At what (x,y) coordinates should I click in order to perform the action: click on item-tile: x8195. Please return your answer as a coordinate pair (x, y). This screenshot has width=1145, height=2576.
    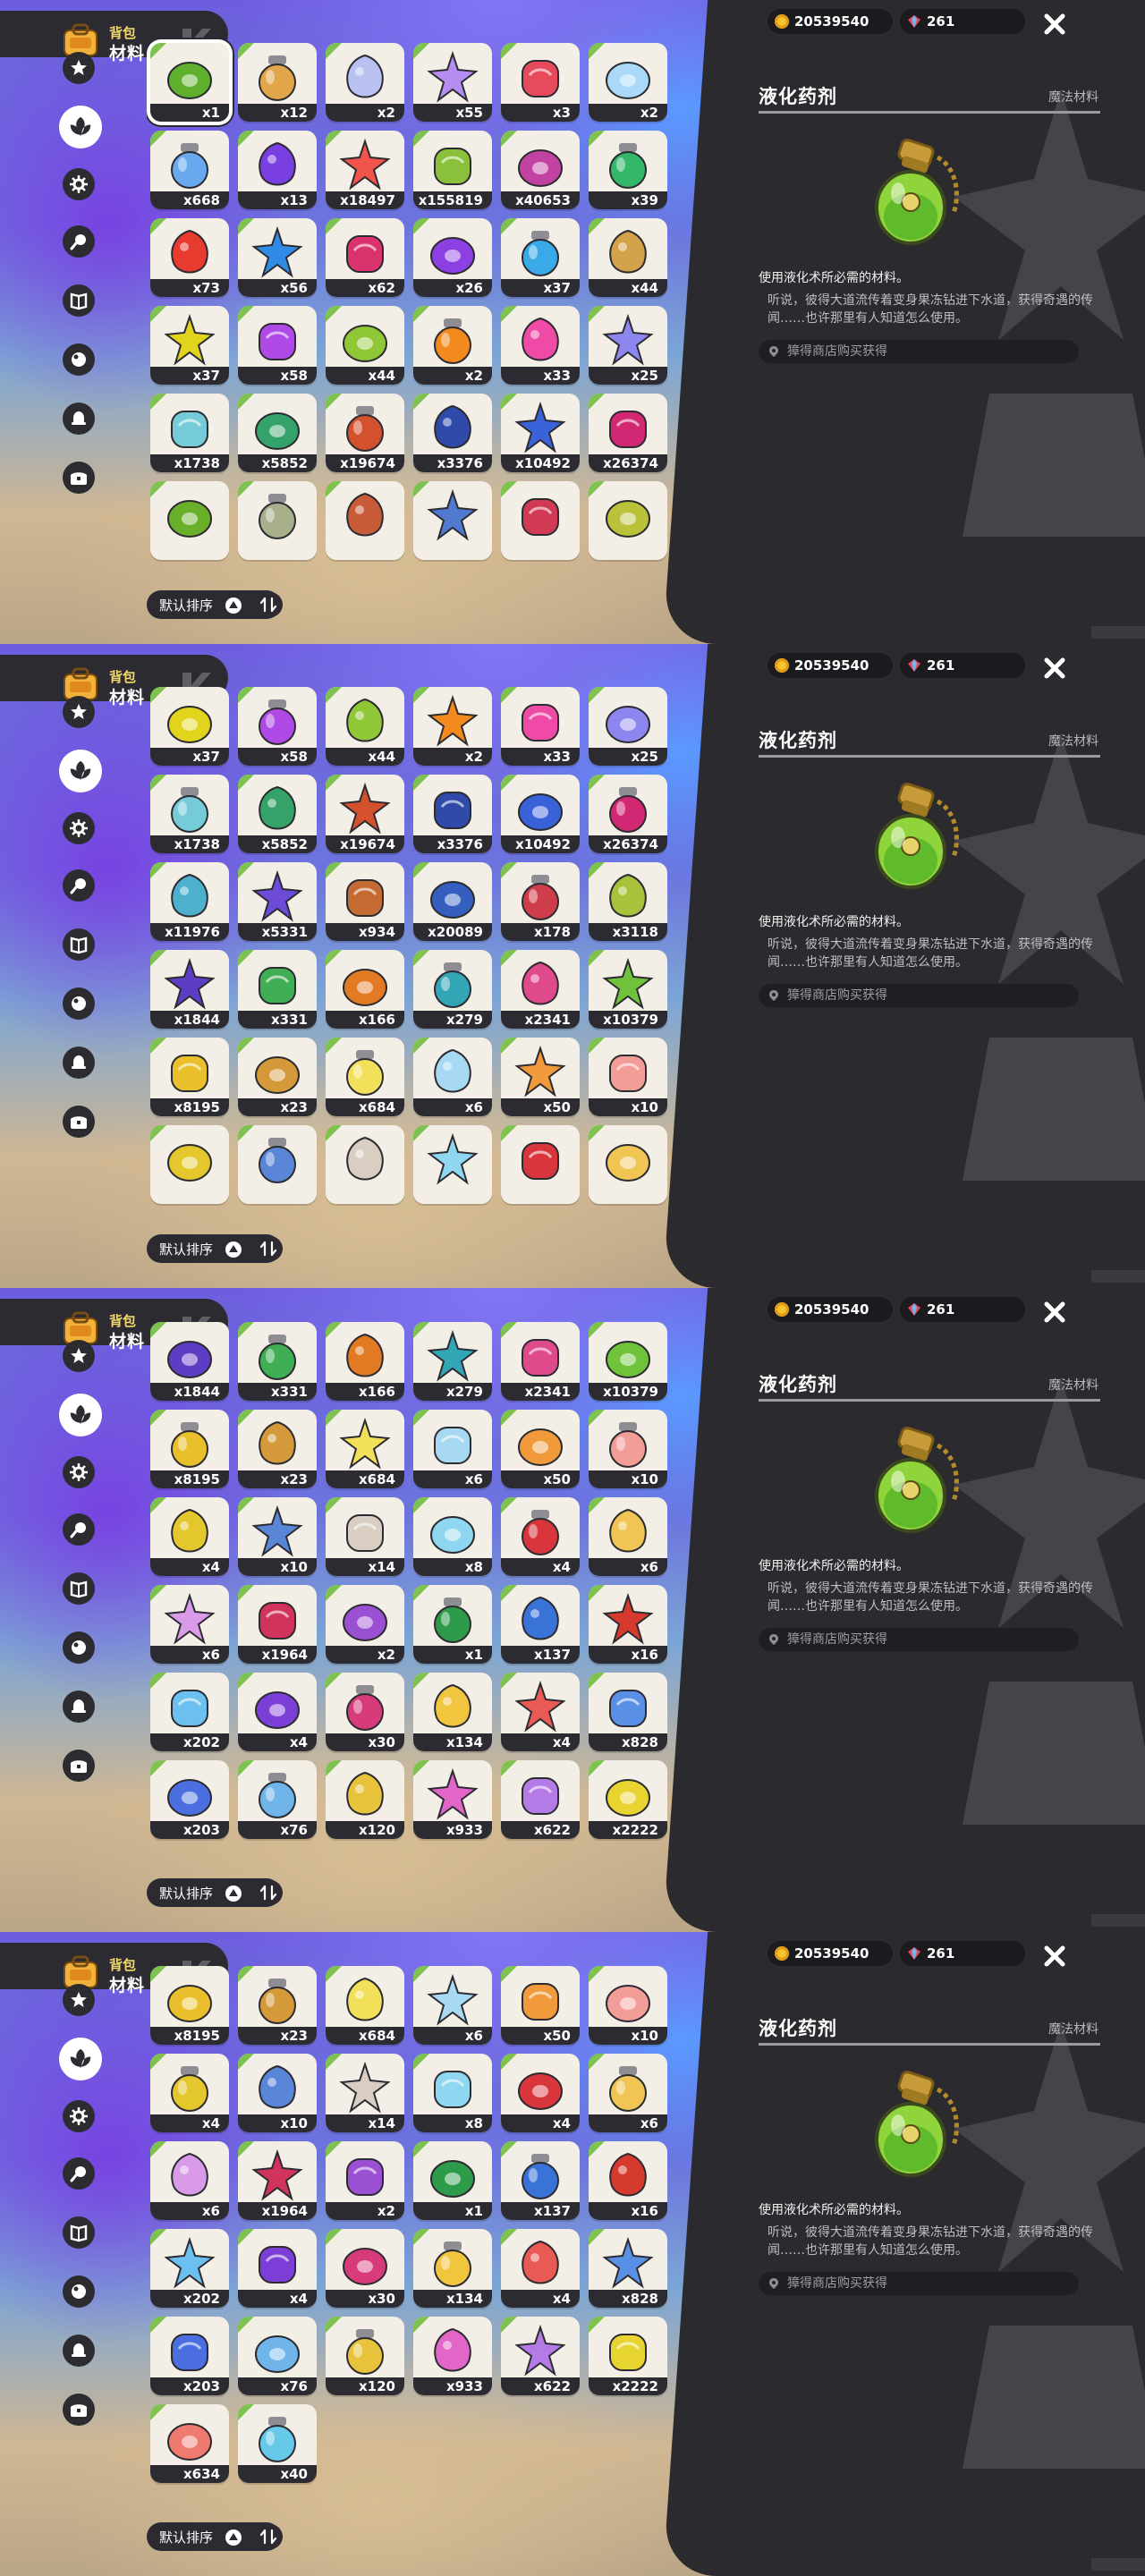
    Looking at the image, I should click on (189, 1077).